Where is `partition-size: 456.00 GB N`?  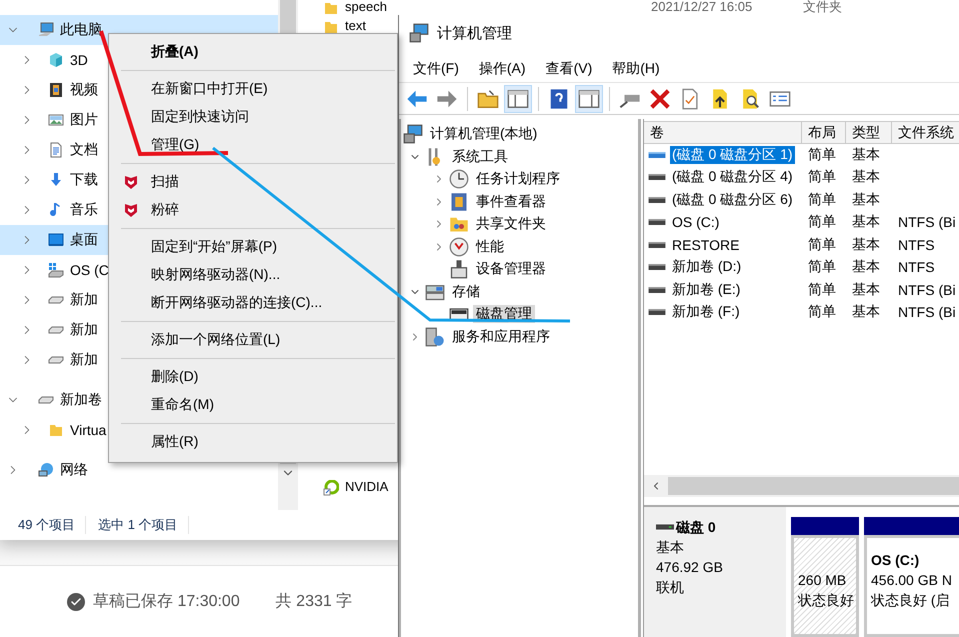 partition-size: 456.00 GB N is located at coordinates (912, 580).